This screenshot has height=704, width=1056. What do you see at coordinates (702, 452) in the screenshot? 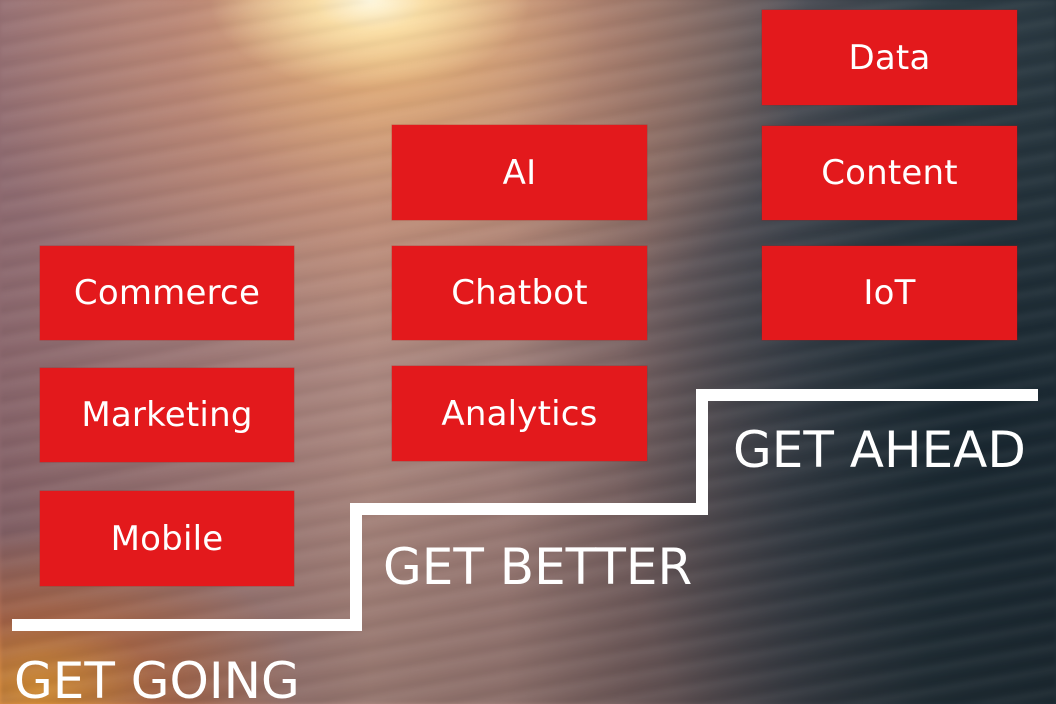
I see `step-riser-ahead` at bounding box center [702, 452].